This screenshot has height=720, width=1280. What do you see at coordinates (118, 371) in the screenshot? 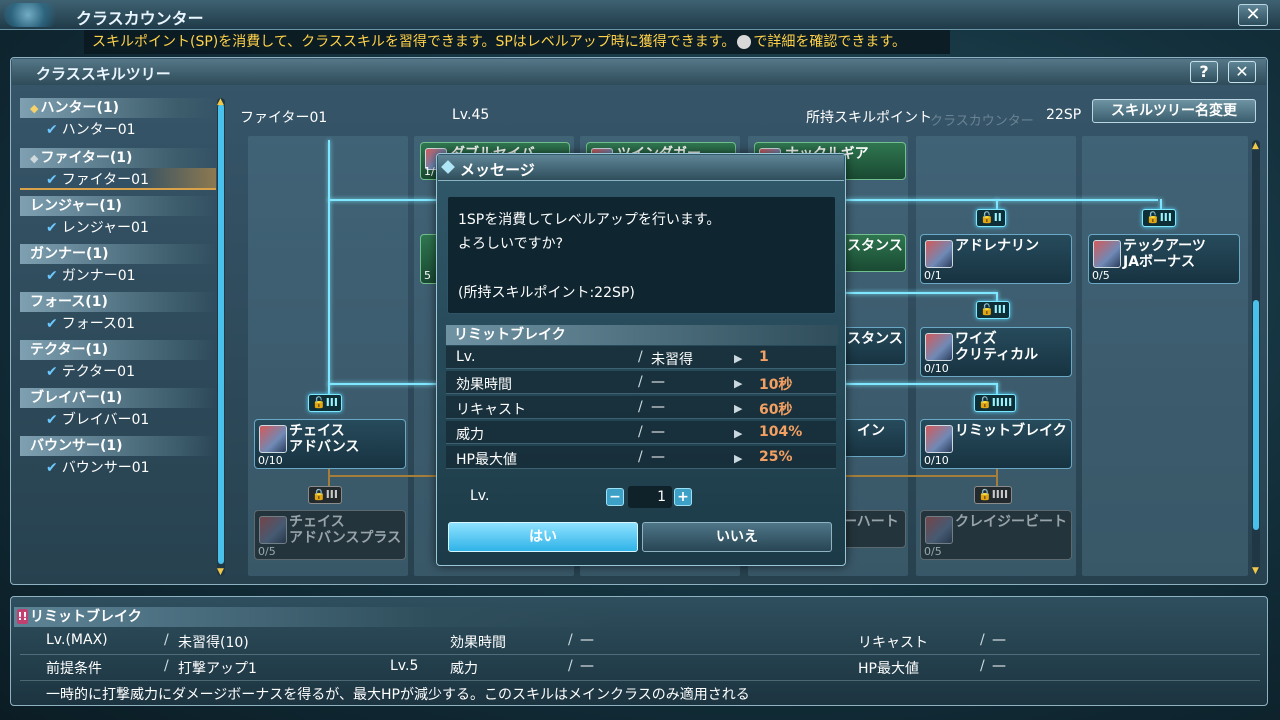
I see `tree-item: ✔ テクター01` at bounding box center [118, 371].